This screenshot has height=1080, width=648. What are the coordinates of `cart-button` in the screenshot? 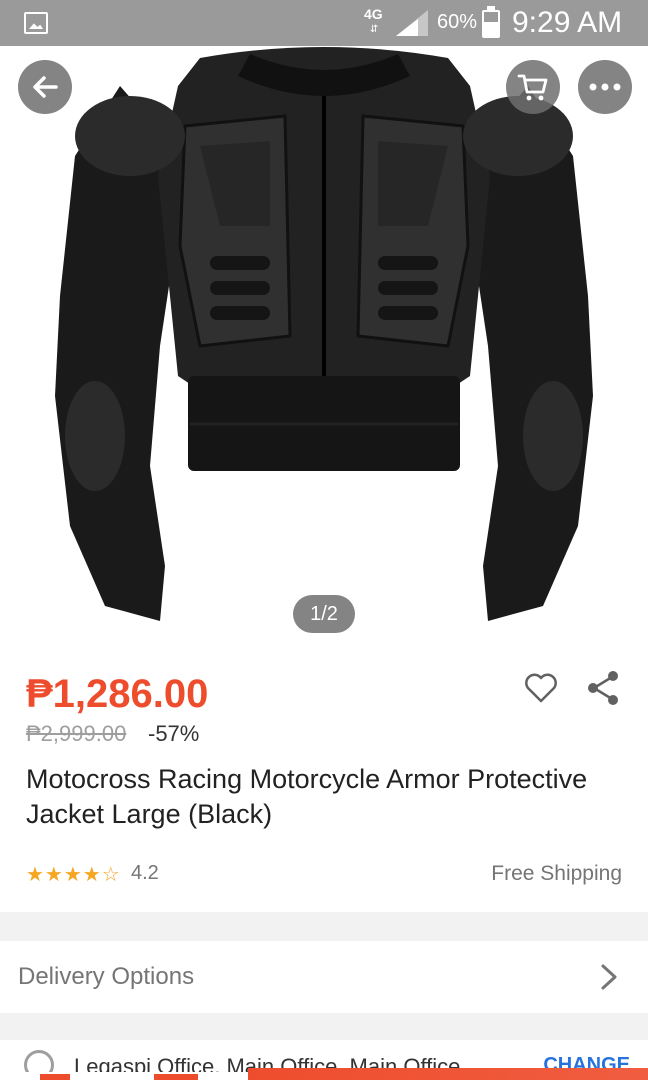 It's located at (533, 87).